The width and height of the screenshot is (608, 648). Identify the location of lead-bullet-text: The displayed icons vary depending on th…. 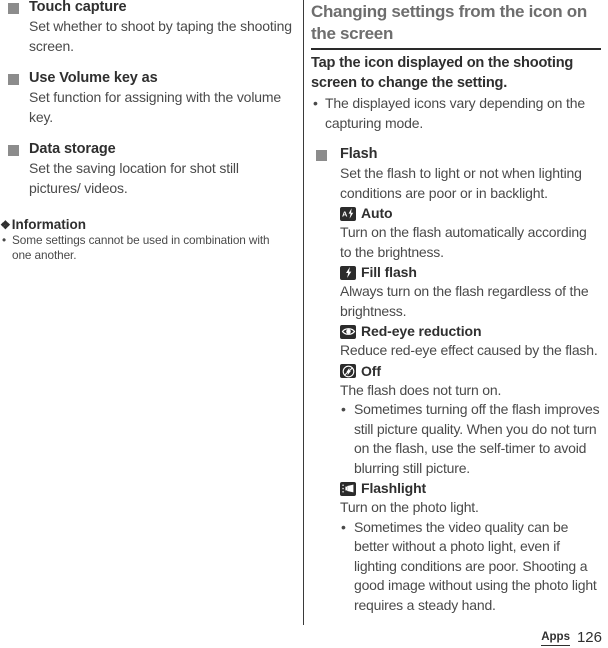
(455, 113).